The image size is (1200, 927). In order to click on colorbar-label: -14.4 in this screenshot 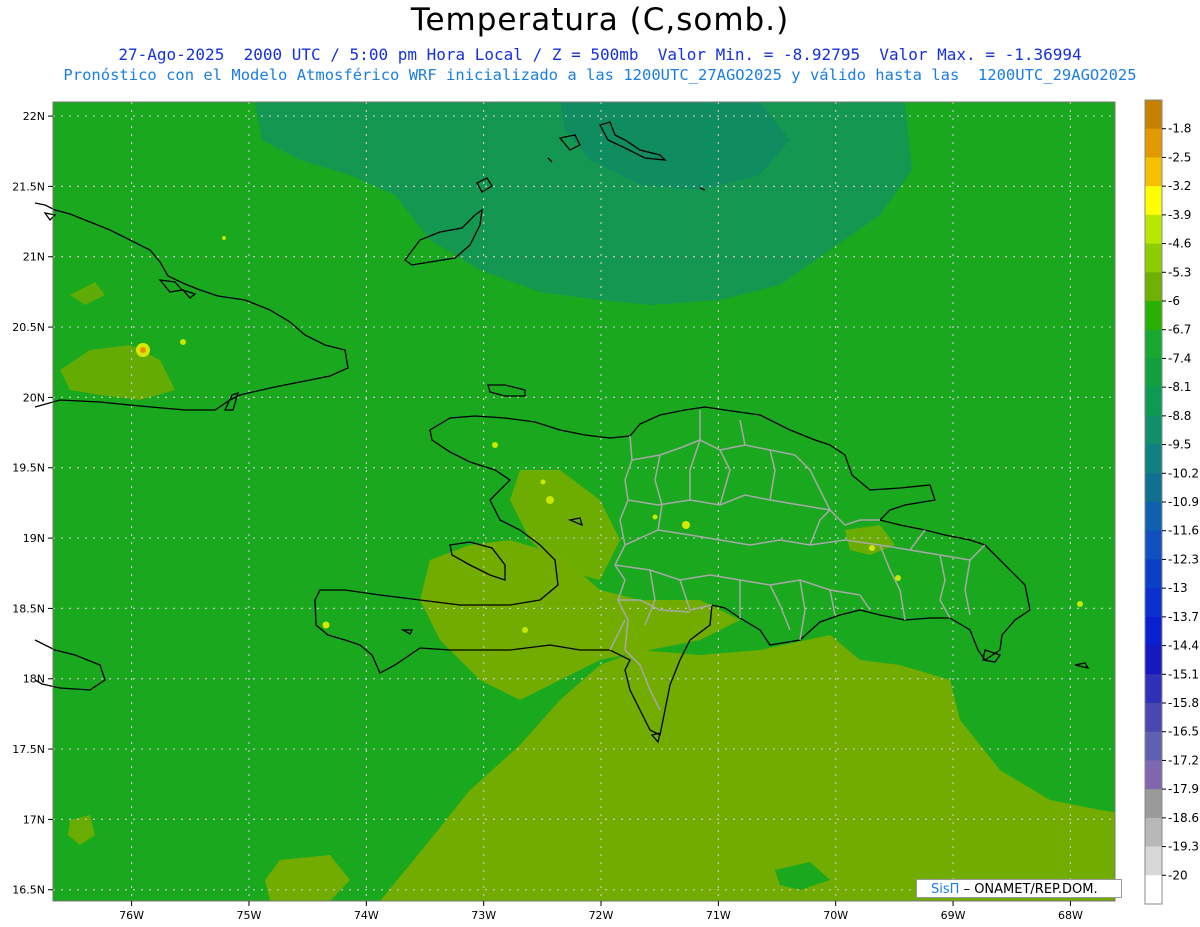, I will do `click(1183, 646)`.